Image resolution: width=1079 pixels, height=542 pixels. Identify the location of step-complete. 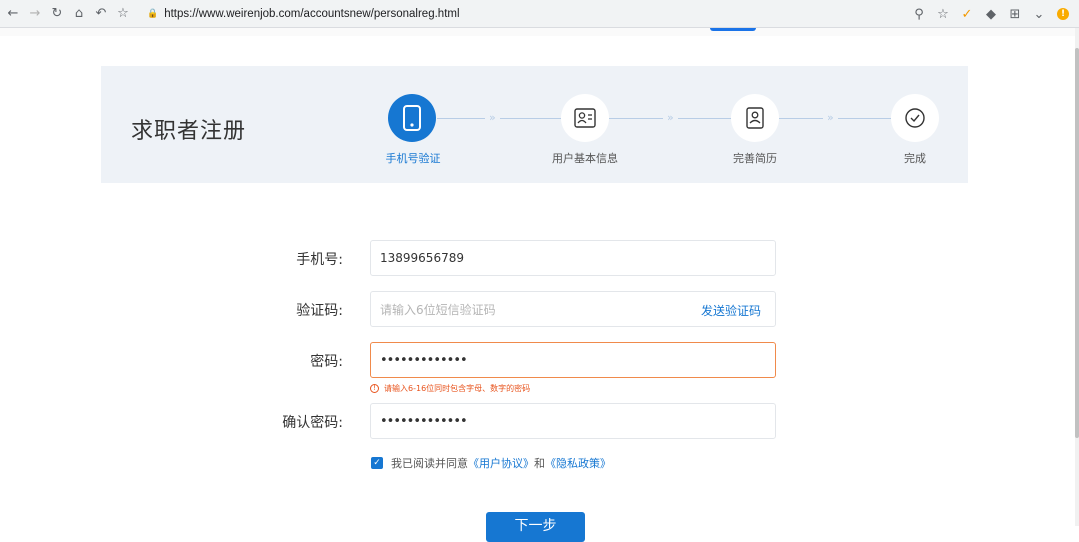
(915, 118).